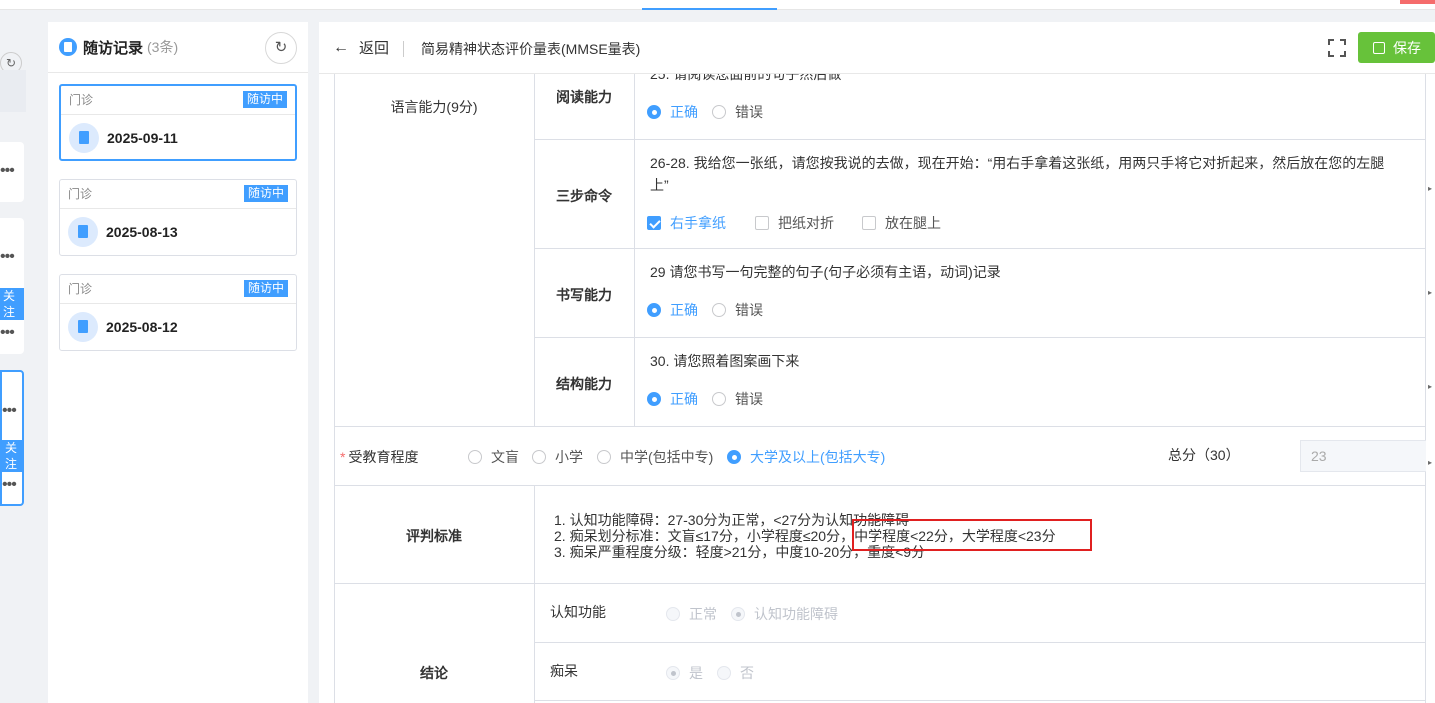  Describe the element at coordinates (806, 223) in the screenshot. I see `option-label: 把纸对折` at that location.